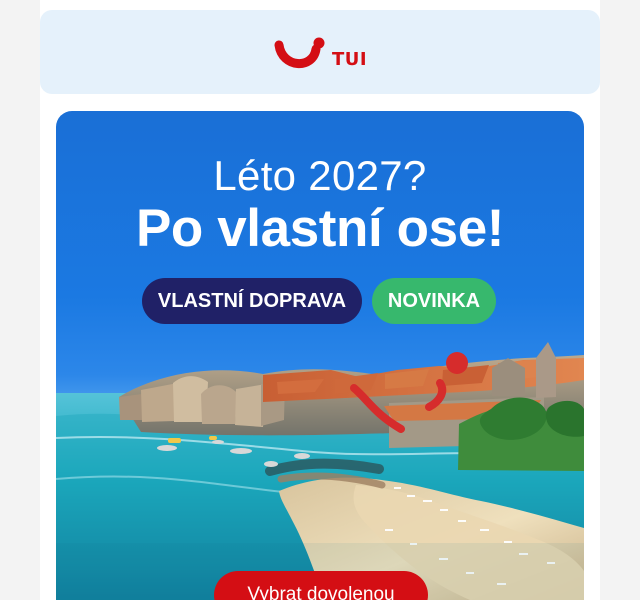  Describe the element at coordinates (252, 301) in the screenshot. I see `own-transport-badge: VLASTNÍ DOPRAVA` at that location.